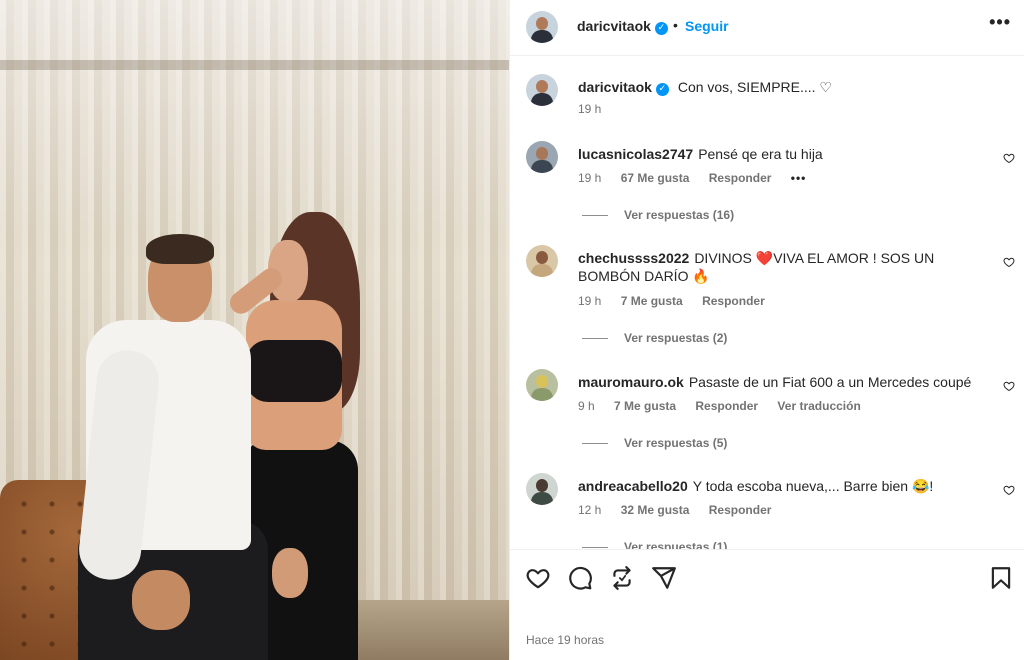 The height and width of the screenshot is (660, 1024). What do you see at coordinates (290, 573) in the screenshot?
I see `woman-hand` at bounding box center [290, 573].